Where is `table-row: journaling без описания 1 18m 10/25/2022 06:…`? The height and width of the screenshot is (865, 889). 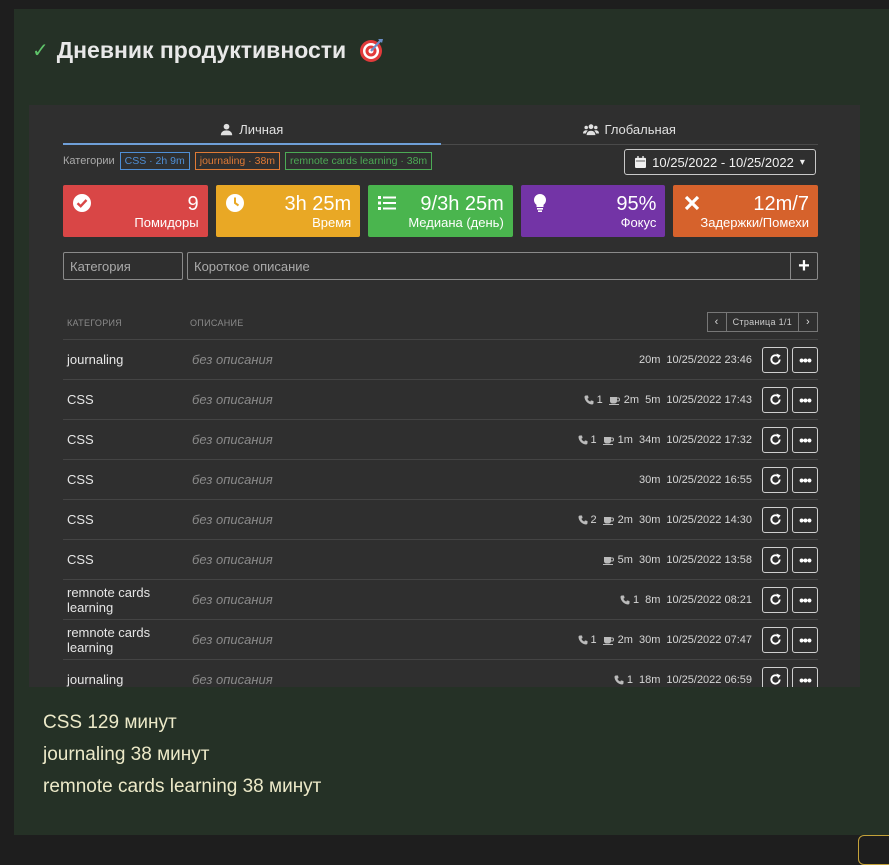 table-row: journaling без описания 1 18m 10/25/2022 06:… is located at coordinates (440, 673).